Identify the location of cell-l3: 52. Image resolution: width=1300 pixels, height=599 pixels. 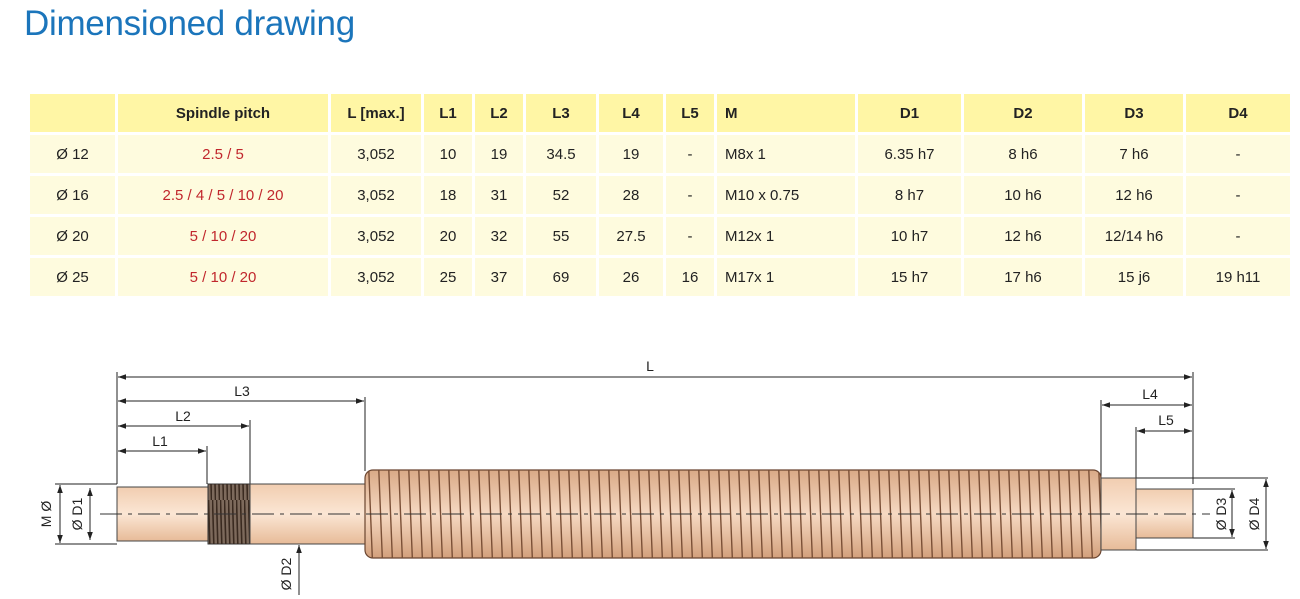
(561, 195).